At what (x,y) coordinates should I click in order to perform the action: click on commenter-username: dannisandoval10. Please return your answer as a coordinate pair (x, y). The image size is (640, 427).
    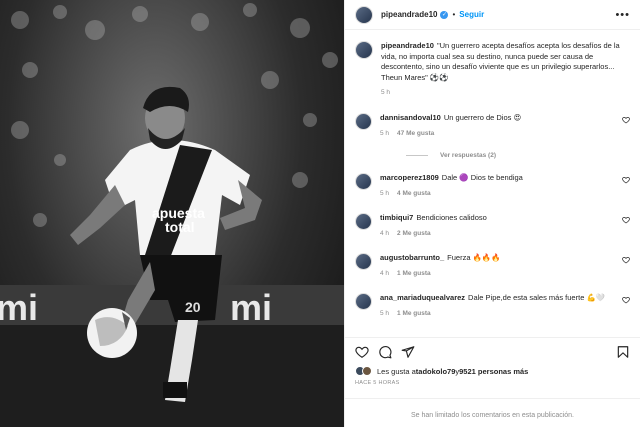
    Looking at the image, I should click on (410, 117).